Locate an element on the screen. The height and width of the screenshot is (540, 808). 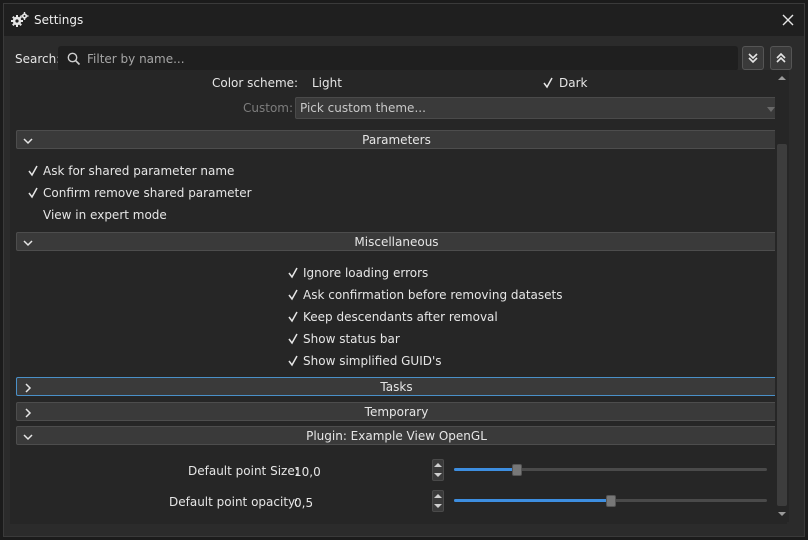
section-header-miscellaneous: Miscellaneous is located at coordinates (396, 241).